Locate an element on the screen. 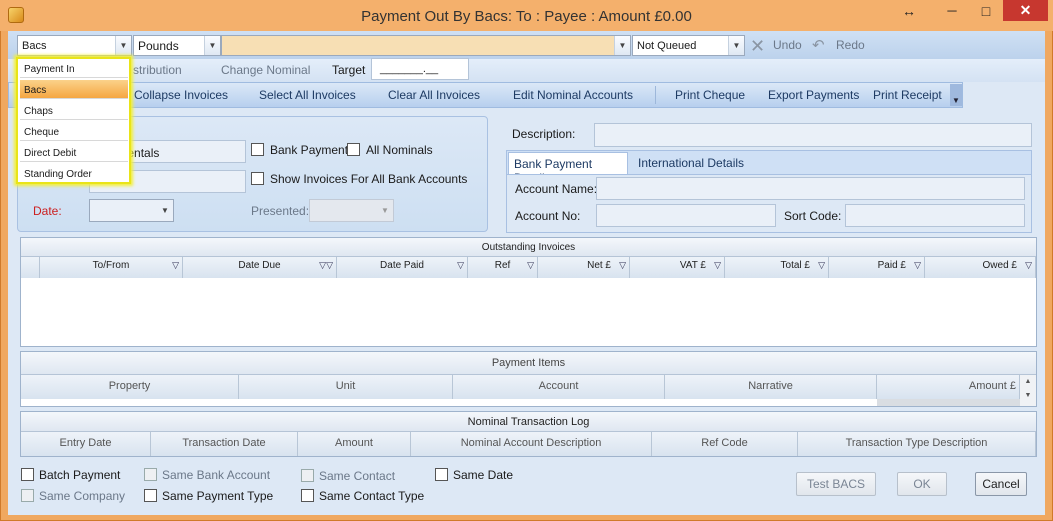  column-header: Narrative is located at coordinates (771, 387).